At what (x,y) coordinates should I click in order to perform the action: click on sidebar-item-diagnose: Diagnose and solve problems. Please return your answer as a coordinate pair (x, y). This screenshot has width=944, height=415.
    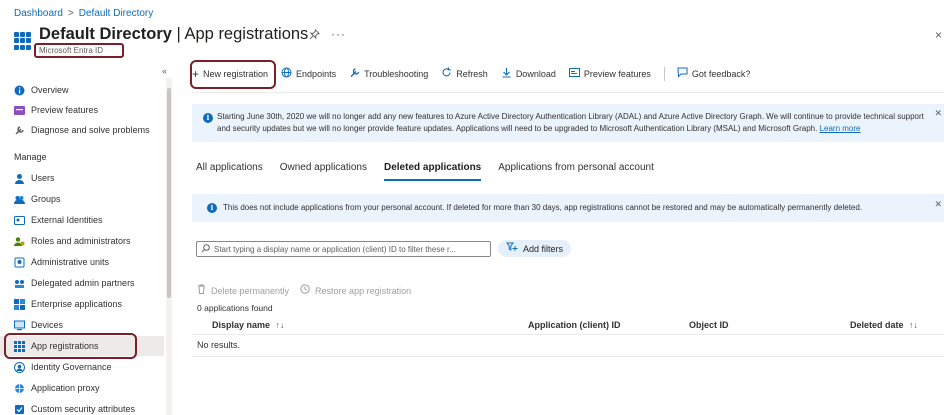
    Looking at the image, I should click on (82, 130).